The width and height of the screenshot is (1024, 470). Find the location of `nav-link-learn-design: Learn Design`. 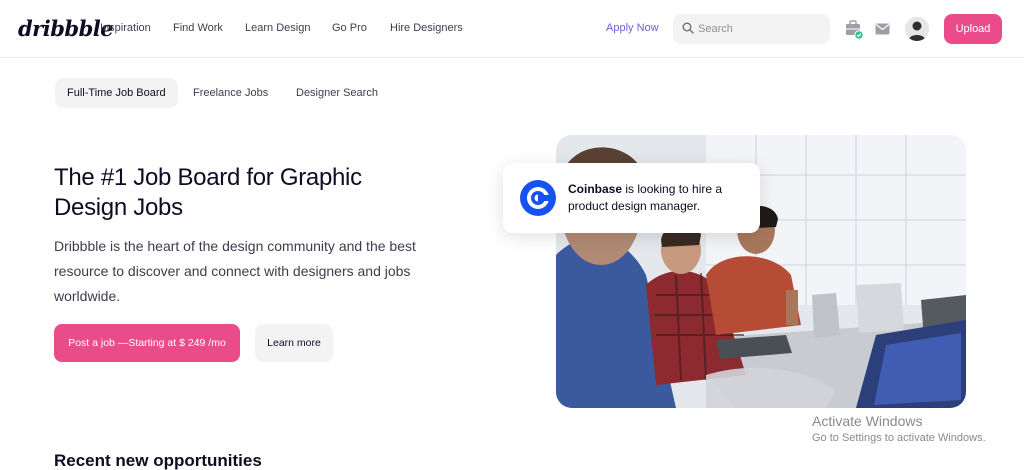

nav-link-learn-design: Learn Design is located at coordinates (277, 28).